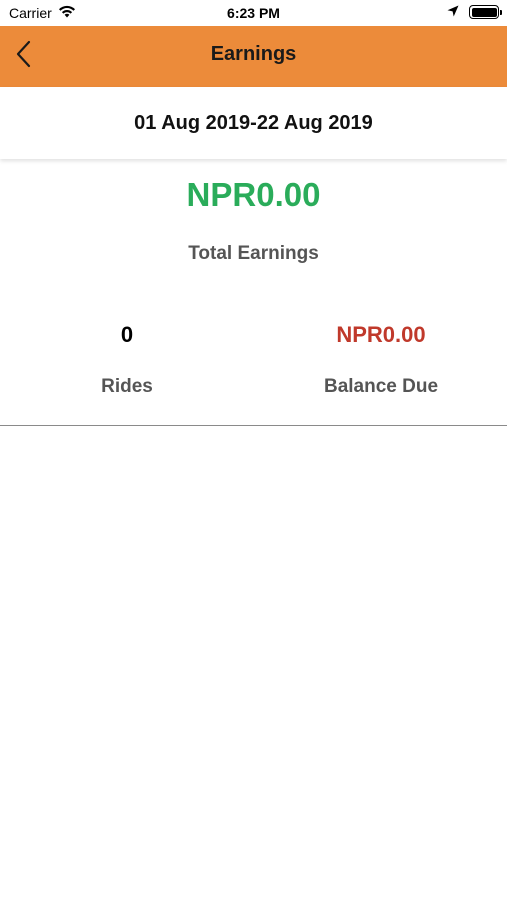 This screenshot has height=900, width=507. Describe the element at coordinates (380, 359) in the screenshot. I see `balance-due-stat: NPR0.00 Balance Due` at that location.